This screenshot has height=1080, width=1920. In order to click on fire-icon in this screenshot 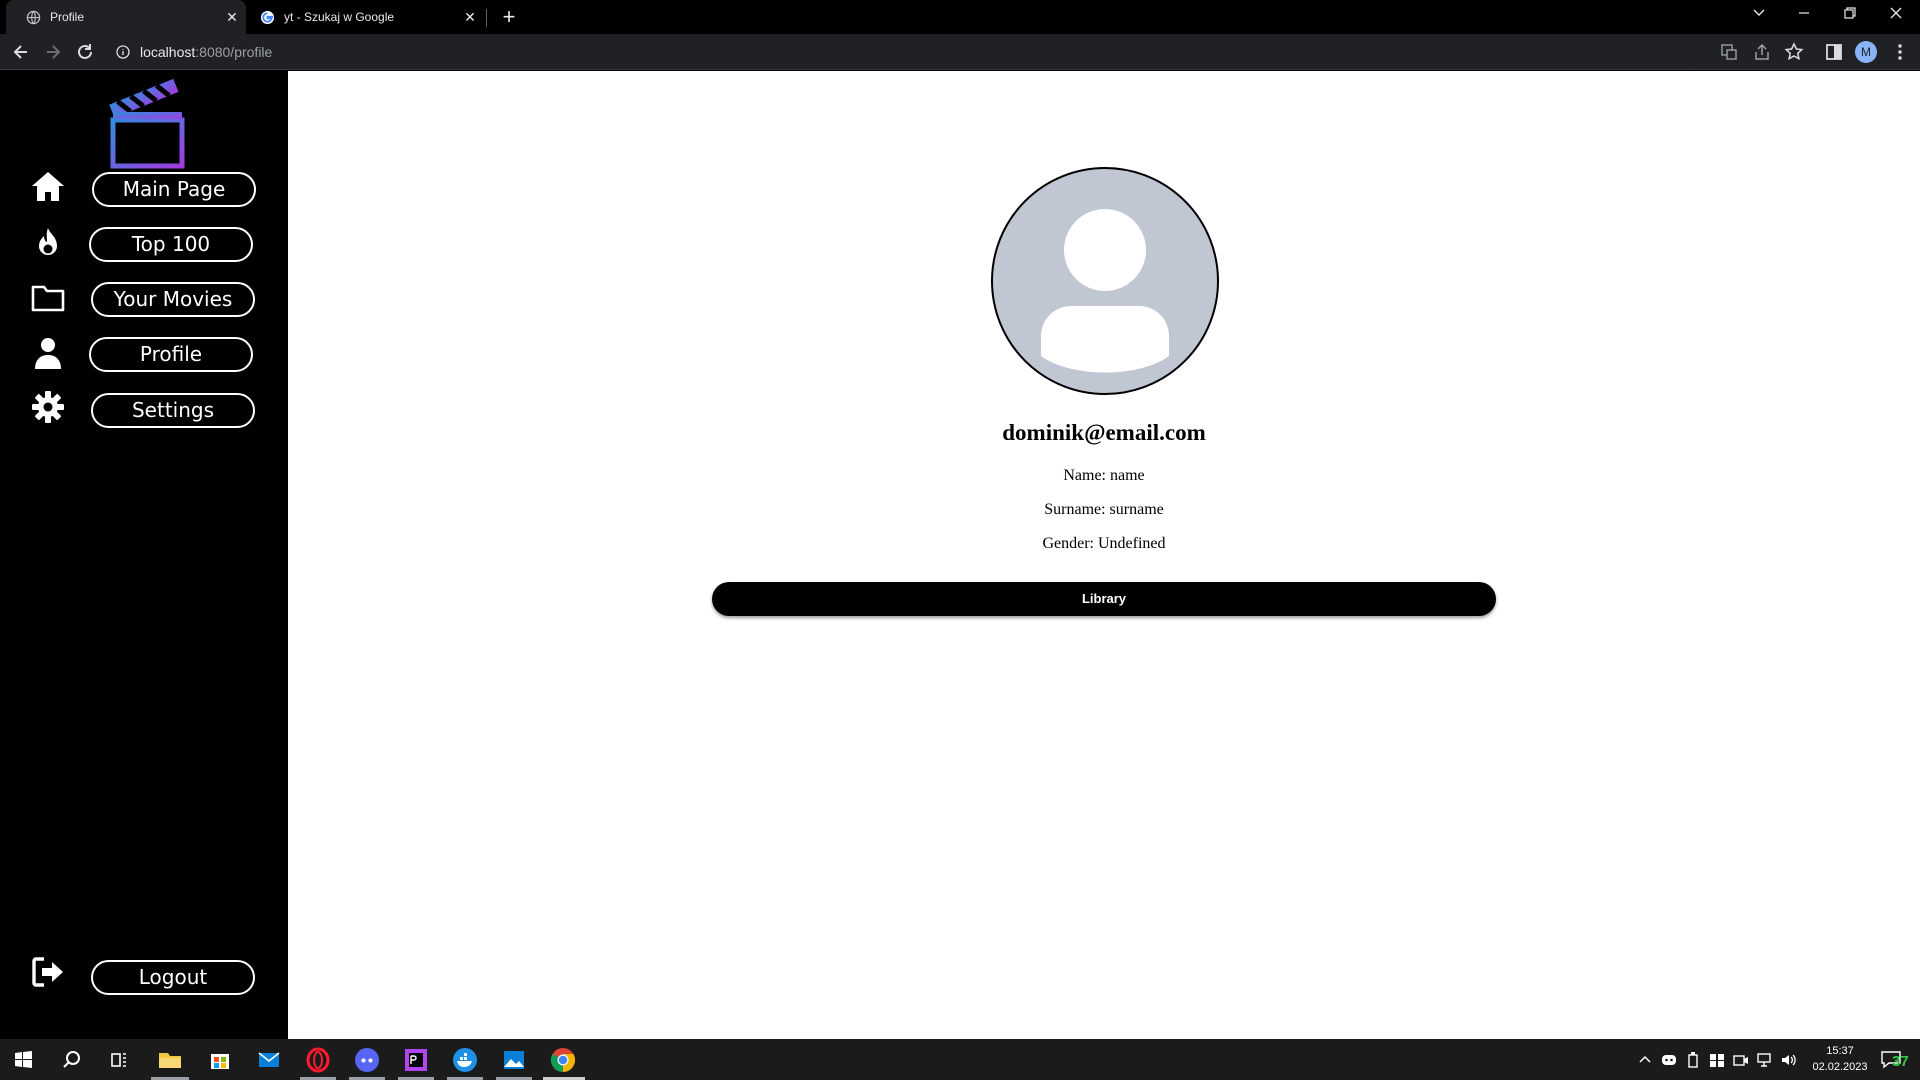, I will do `click(48, 243)`.